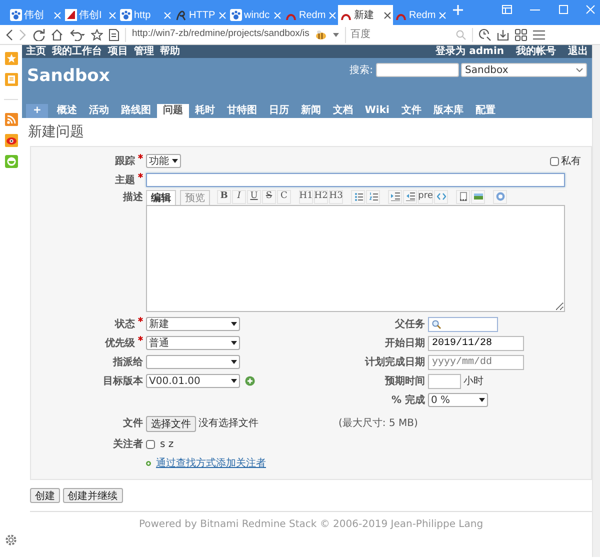  I want to click on menu-link: 帮助, so click(170, 51).